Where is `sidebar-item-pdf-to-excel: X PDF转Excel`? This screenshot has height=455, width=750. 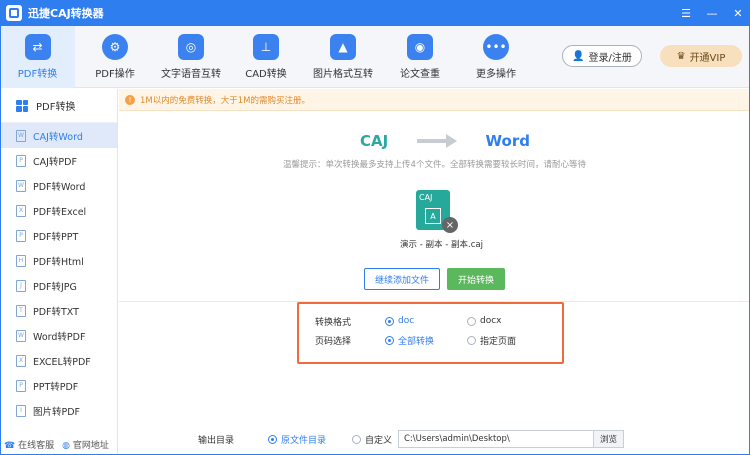 sidebar-item-pdf-to-excel: X PDF转Excel is located at coordinates (58, 210).